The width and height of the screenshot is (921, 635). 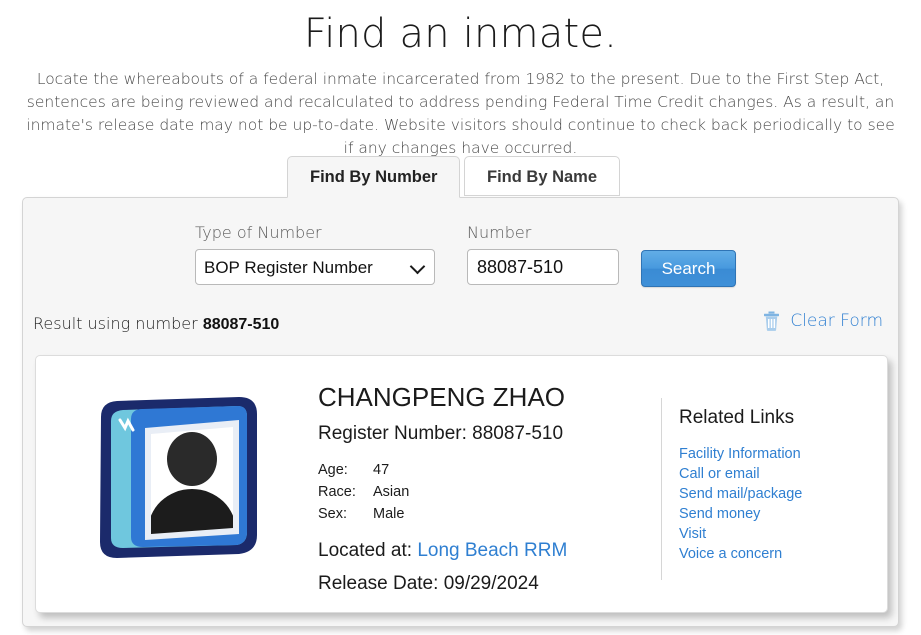 What do you see at coordinates (836, 321) in the screenshot?
I see `clear-form-label: Clear Form` at bounding box center [836, 321].